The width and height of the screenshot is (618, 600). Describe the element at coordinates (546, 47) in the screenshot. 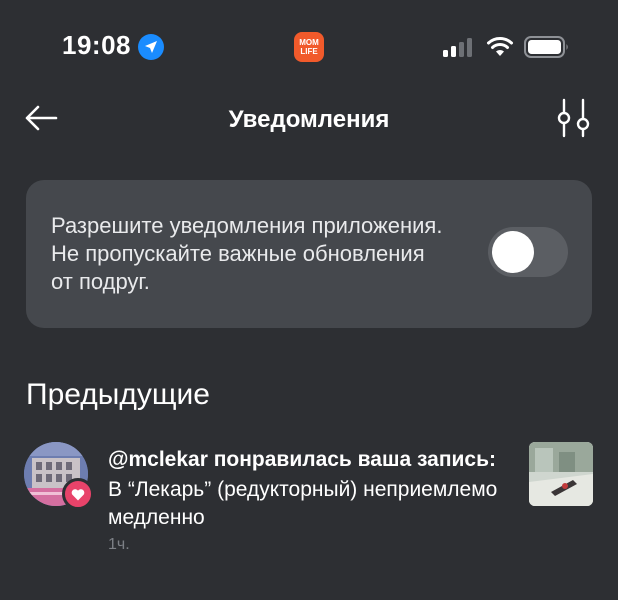

I see `battery-icon` at that location.